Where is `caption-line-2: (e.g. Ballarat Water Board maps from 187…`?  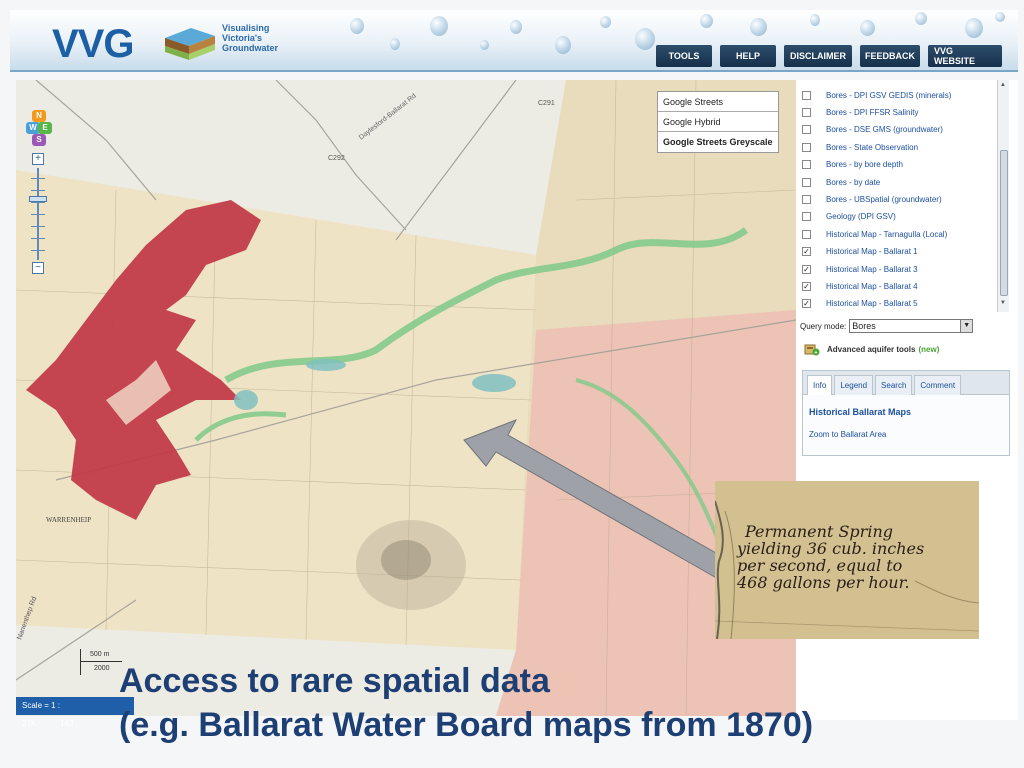
caption-line-2: (e.g. Ballarat Water Board maps from 187… is located at coordinates (466, 725).